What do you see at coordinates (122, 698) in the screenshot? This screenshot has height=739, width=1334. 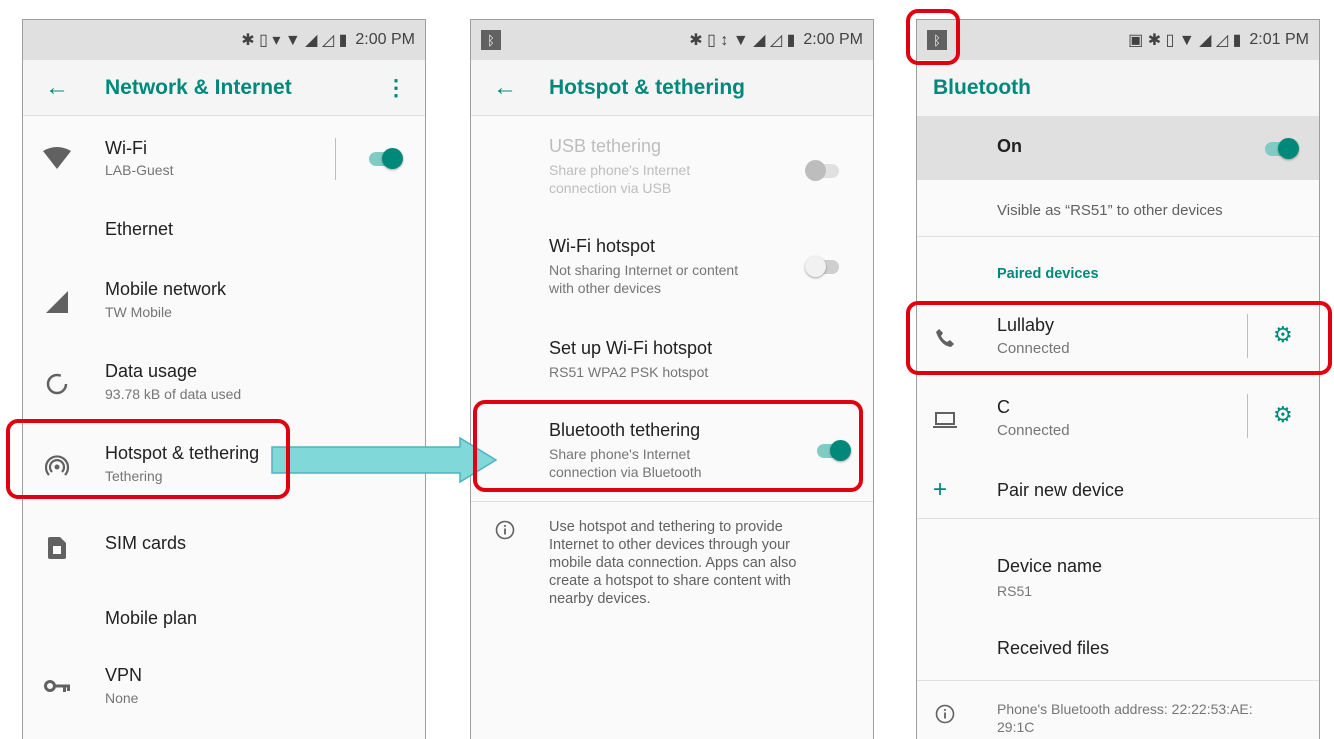 I see `item-subtitle: None` at bounding box center [122, 698].